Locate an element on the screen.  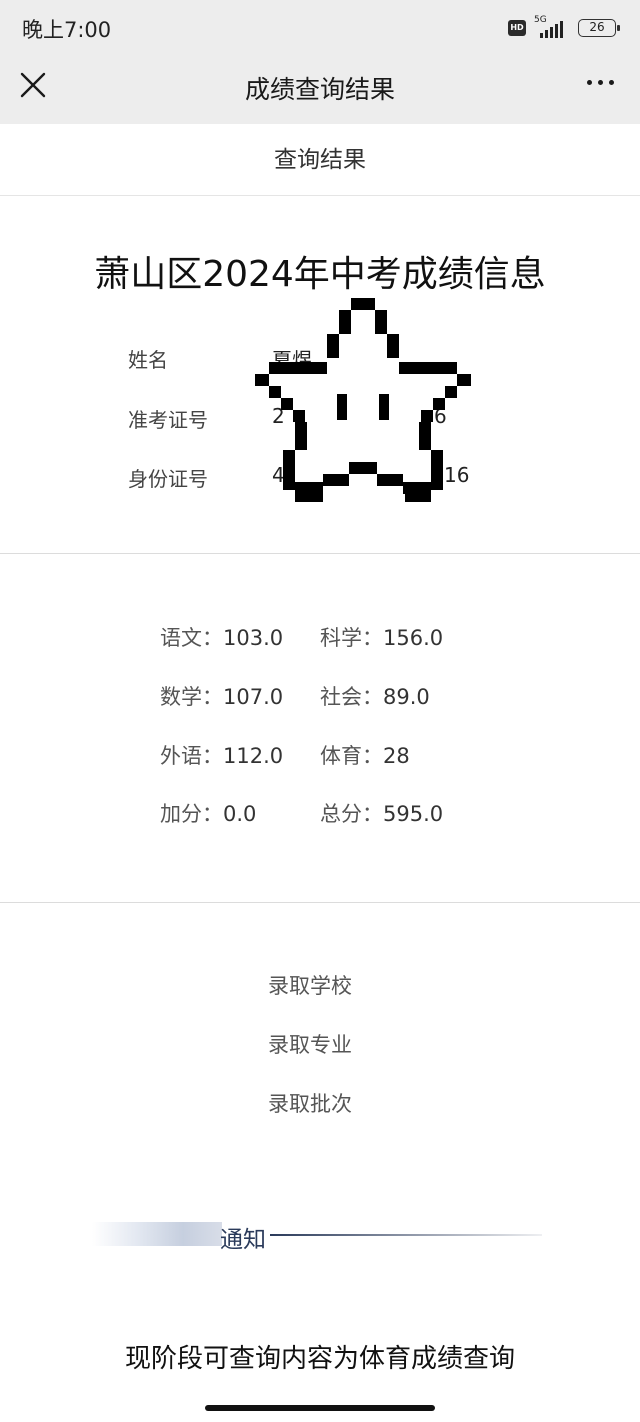
admission-batch-label: 录取批次 is located at coordinates (310, 1104).